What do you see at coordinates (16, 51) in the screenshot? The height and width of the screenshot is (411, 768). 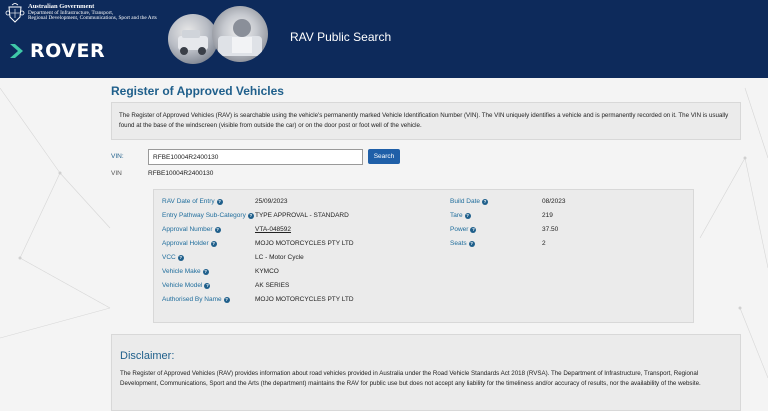 I see `chevron-right-icon` at bounding box center [16, 51].